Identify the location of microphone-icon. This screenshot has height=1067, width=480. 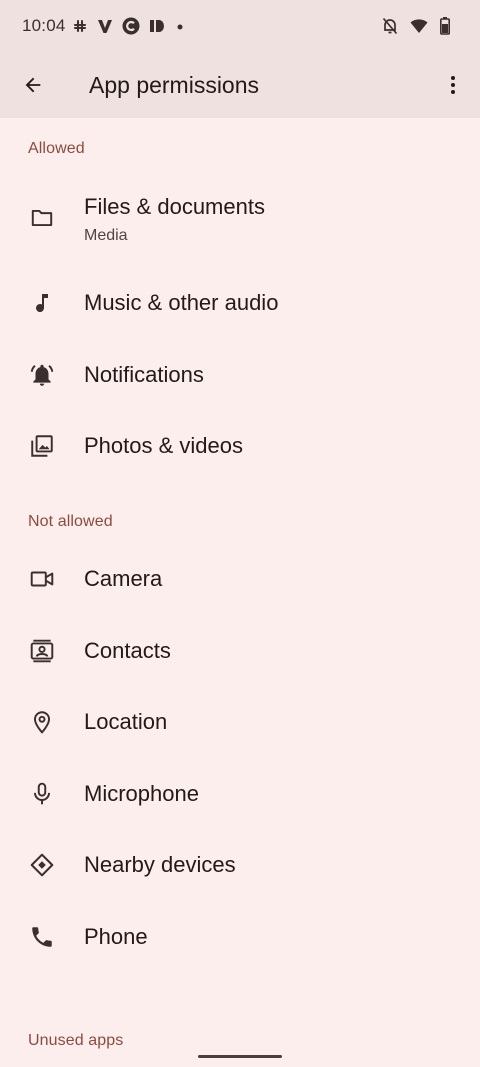
(42, 794).